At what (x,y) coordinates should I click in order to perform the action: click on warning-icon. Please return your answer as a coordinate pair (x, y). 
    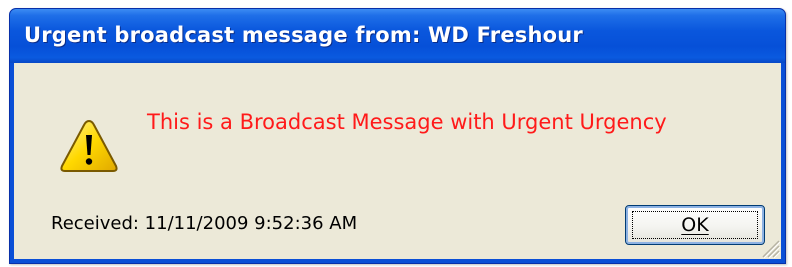
    Looking at the image, I should click on (89, 146).